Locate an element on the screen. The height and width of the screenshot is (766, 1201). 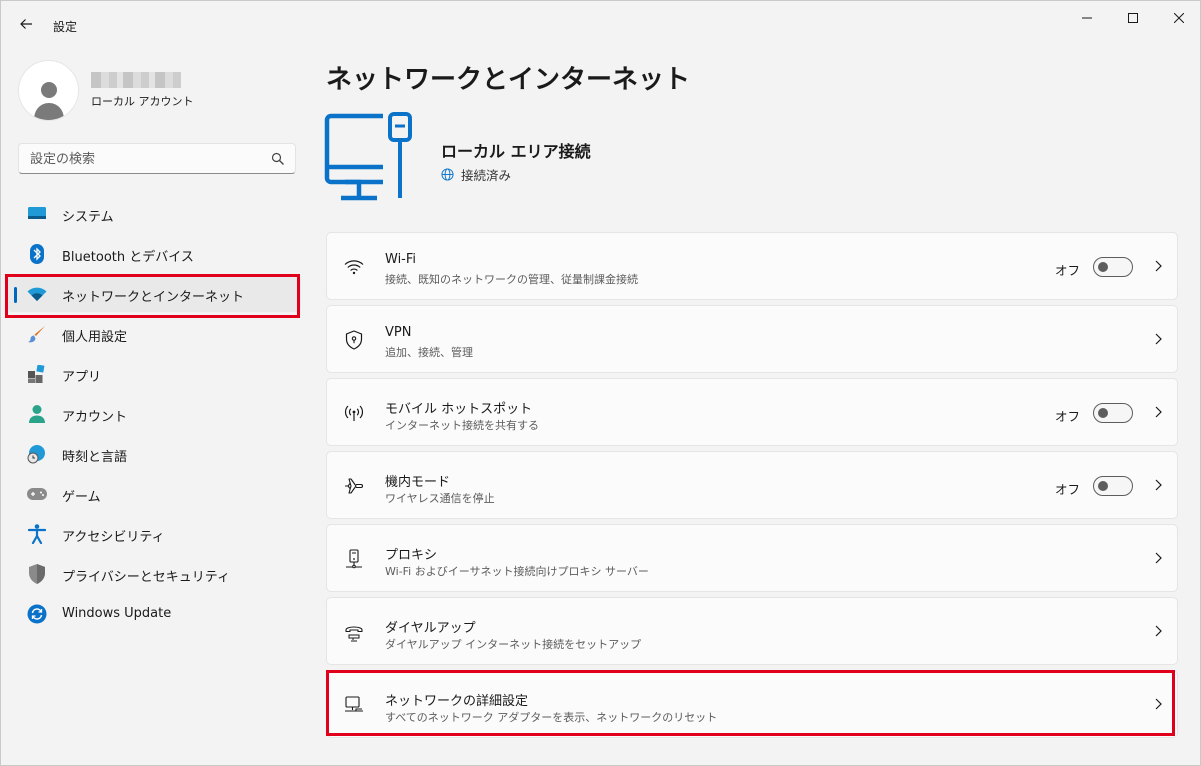
brush-icon is located at coordinates (37, 334).